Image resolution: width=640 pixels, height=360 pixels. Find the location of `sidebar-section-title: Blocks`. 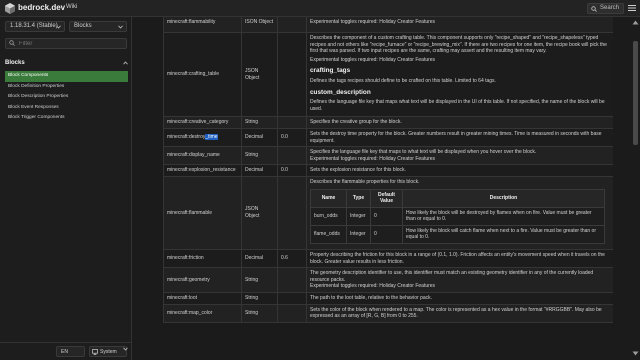

sidebar-section-title: Blocks is located at coordinates (15, 63).